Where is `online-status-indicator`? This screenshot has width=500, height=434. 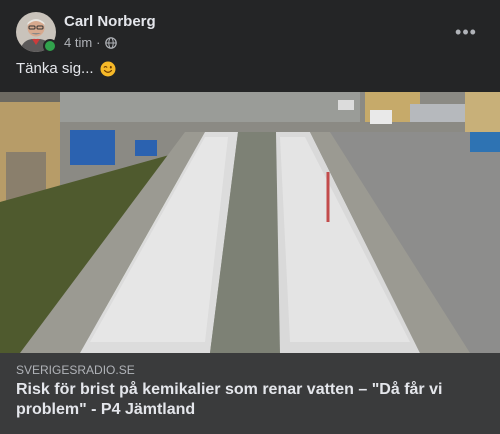
online-status-indicator is located at coordinates (50, 46).